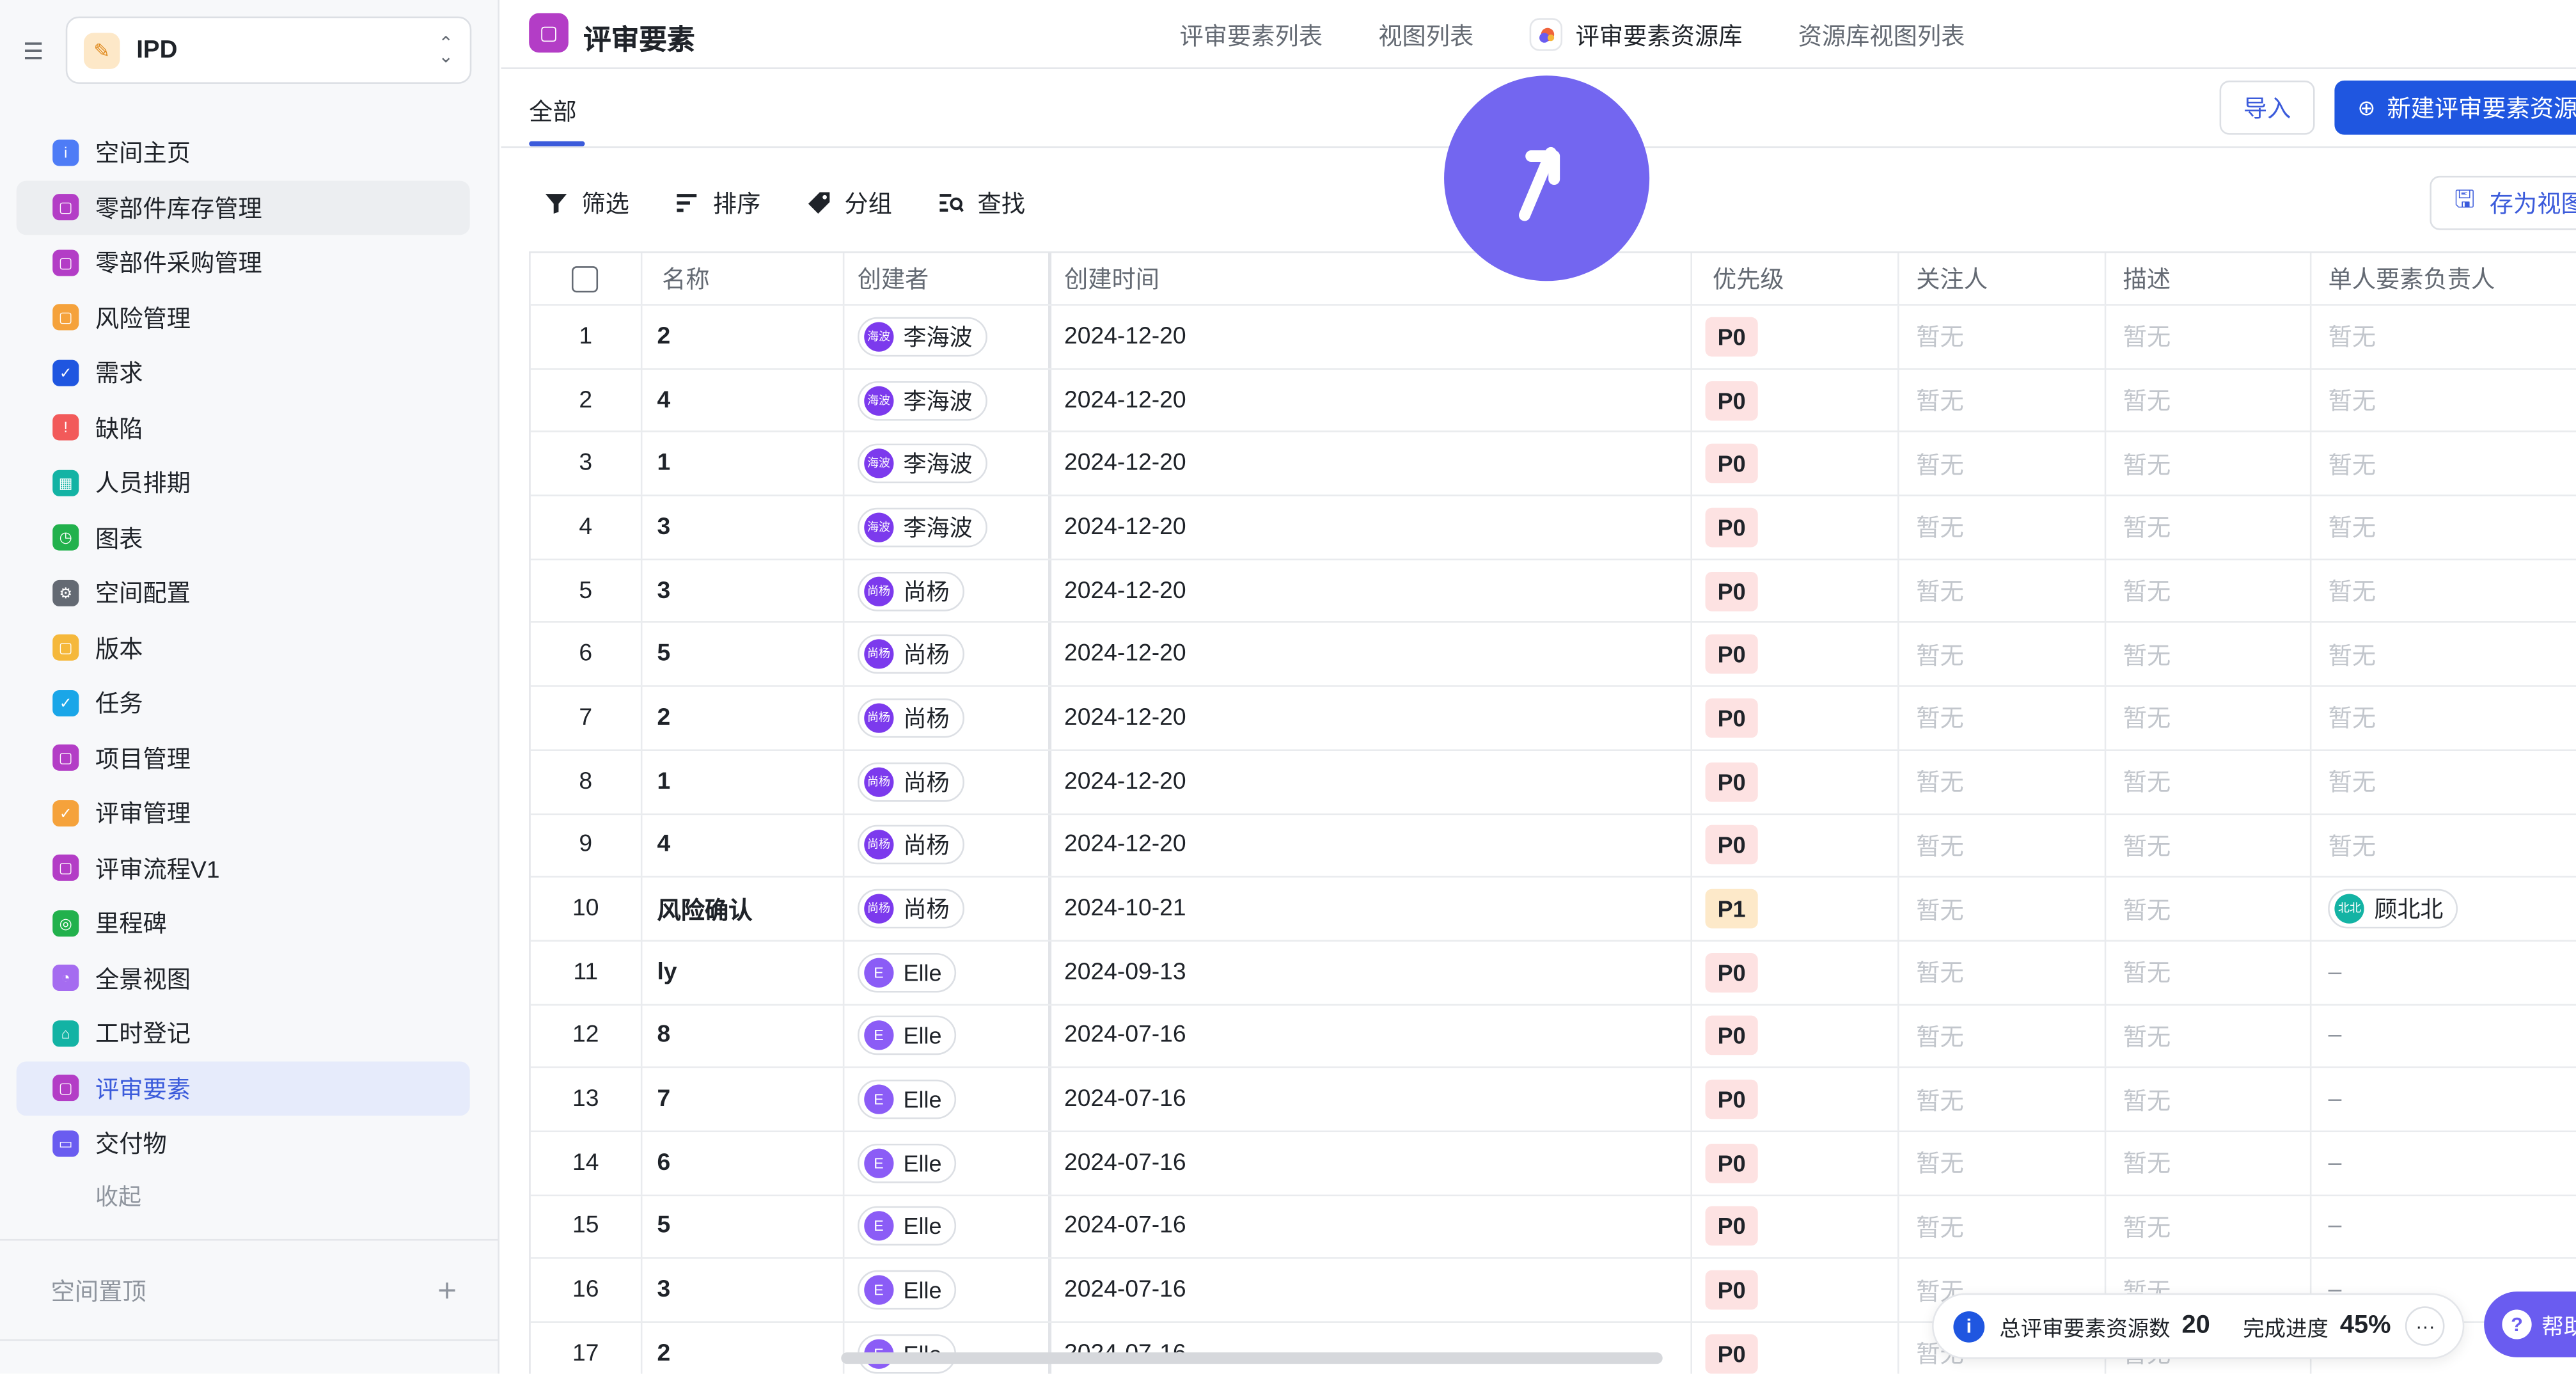  What do you see at coordinates (1553, 782) in the screenshot?
I see `table-row: 8 1 尚杨 尚杨 2024-12-20 P0 暂无 暂无 暂无` at bounding box center [1553, 782].